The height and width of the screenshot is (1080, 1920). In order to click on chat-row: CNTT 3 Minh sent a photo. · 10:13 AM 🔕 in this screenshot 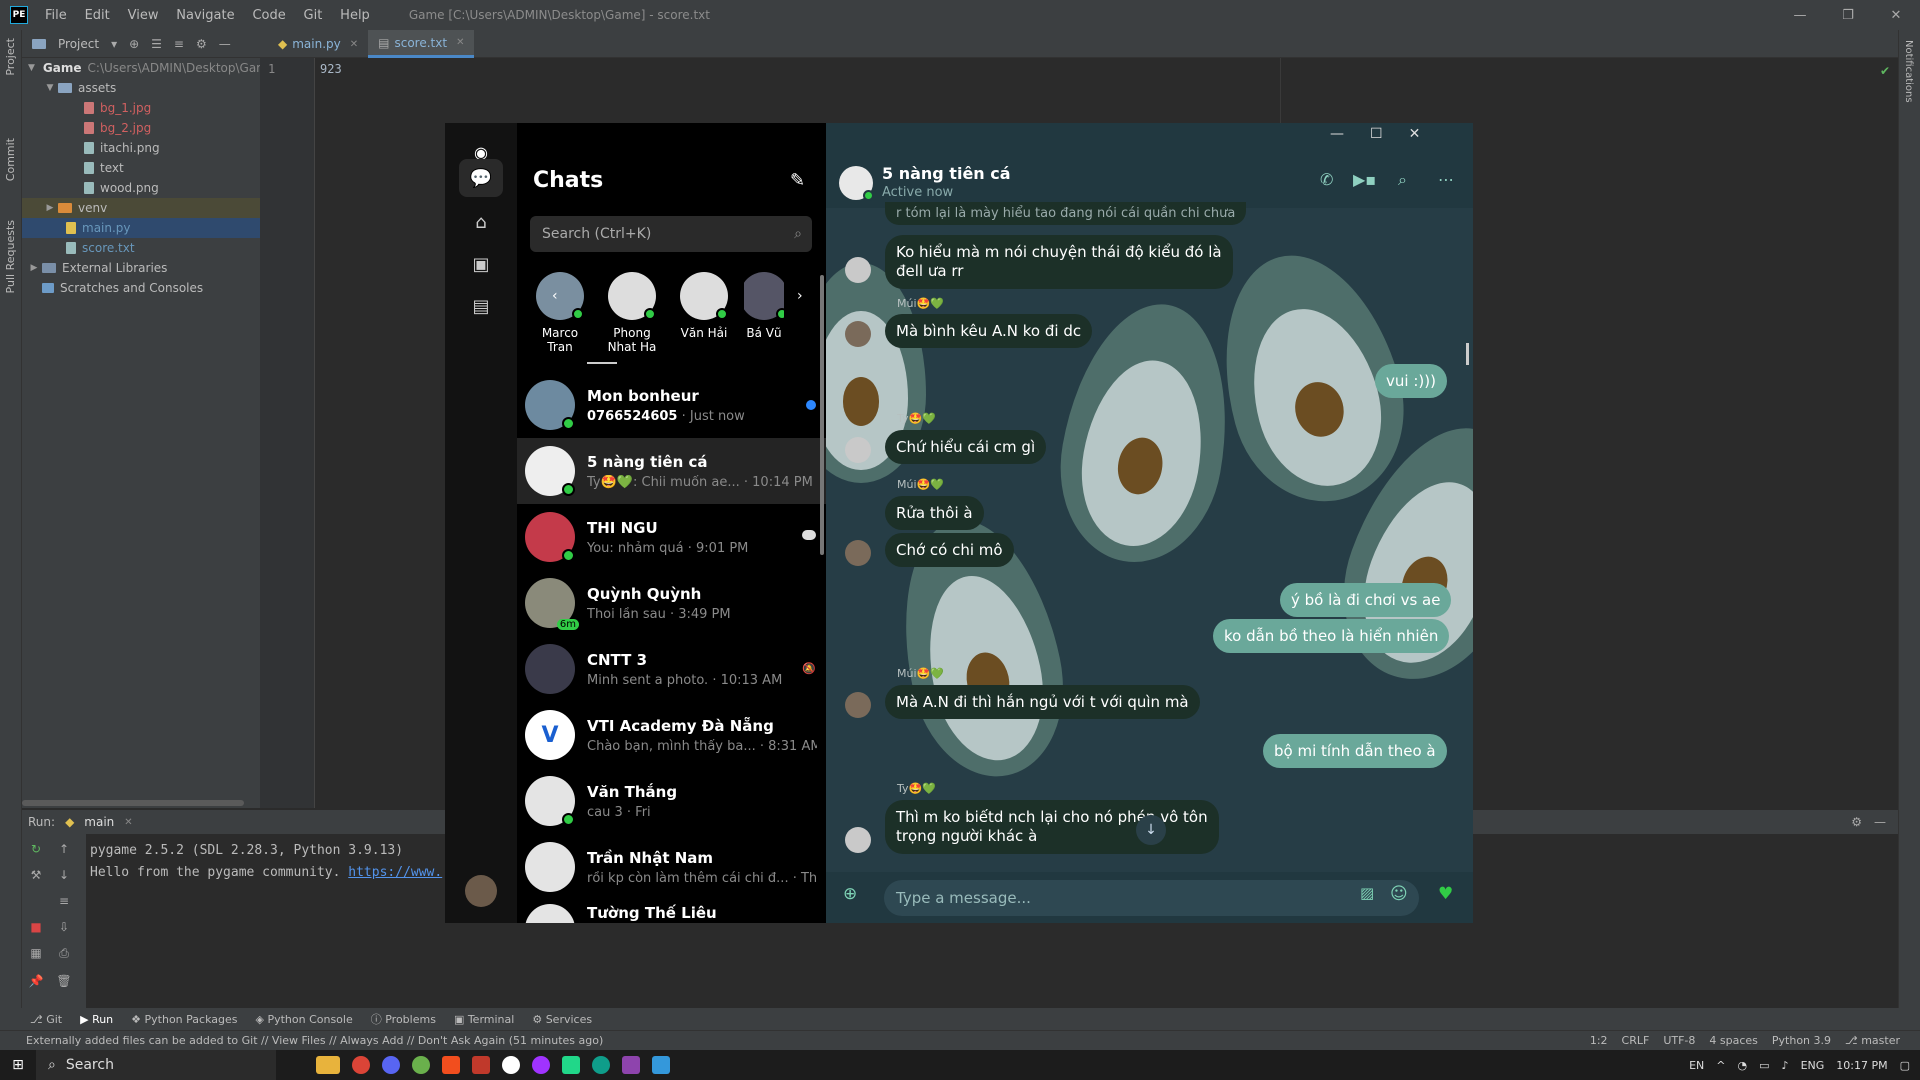, I will do `click(671, 669)`.